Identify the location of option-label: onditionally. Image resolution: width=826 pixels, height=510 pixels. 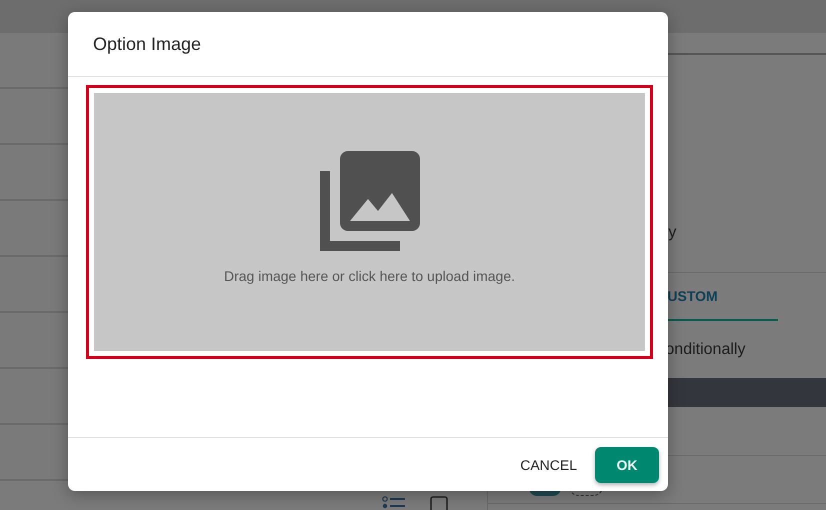
(705, 349).